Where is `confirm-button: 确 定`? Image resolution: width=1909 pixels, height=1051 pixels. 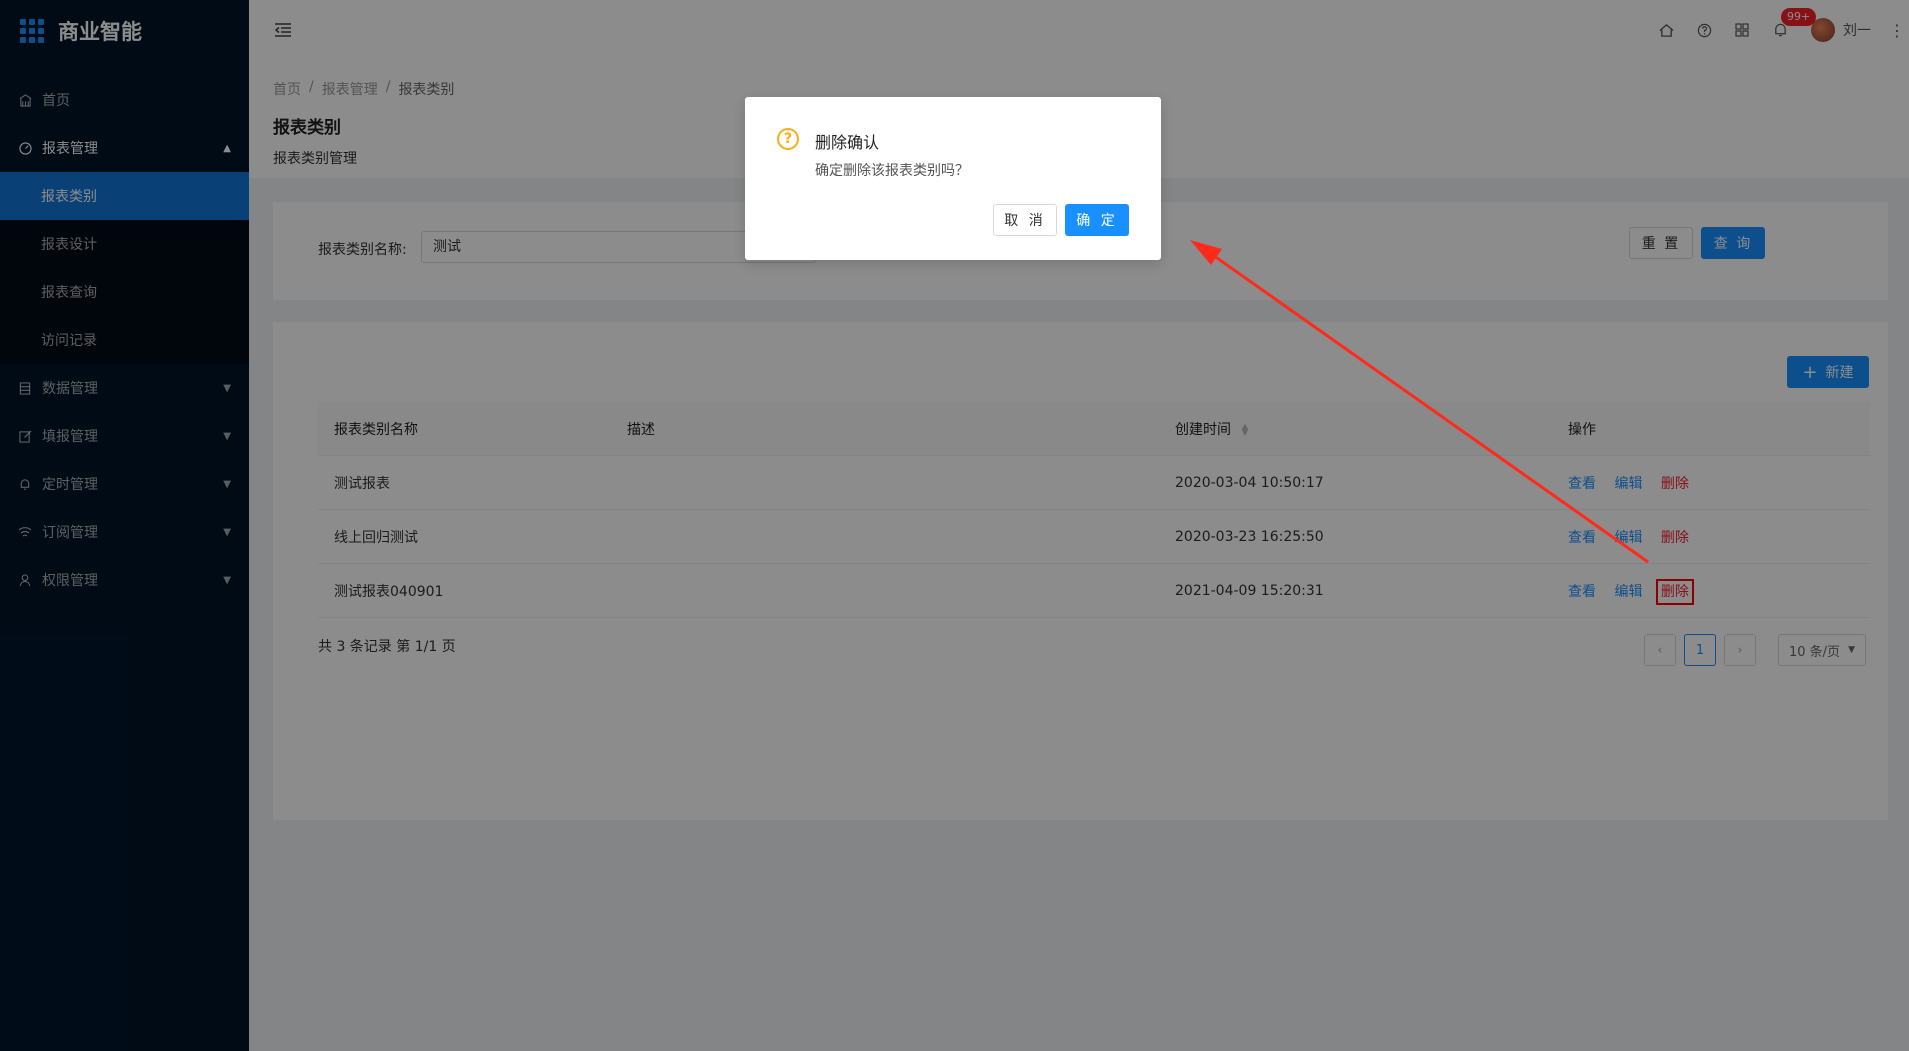
confirm-button: 确 定 is located at coordinates (1097, 220).